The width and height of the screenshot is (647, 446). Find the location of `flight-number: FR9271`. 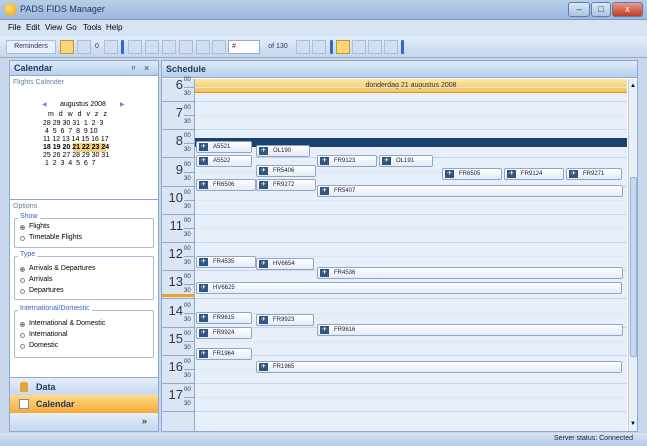

flight-number: FR9271 is located at coordinates (594, 174).